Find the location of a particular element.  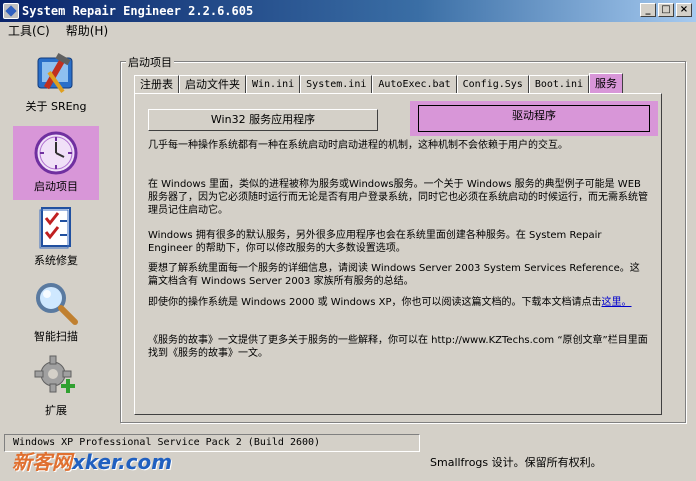

sidebar-item-label: 扩展 is located at coordinates (56, 410).